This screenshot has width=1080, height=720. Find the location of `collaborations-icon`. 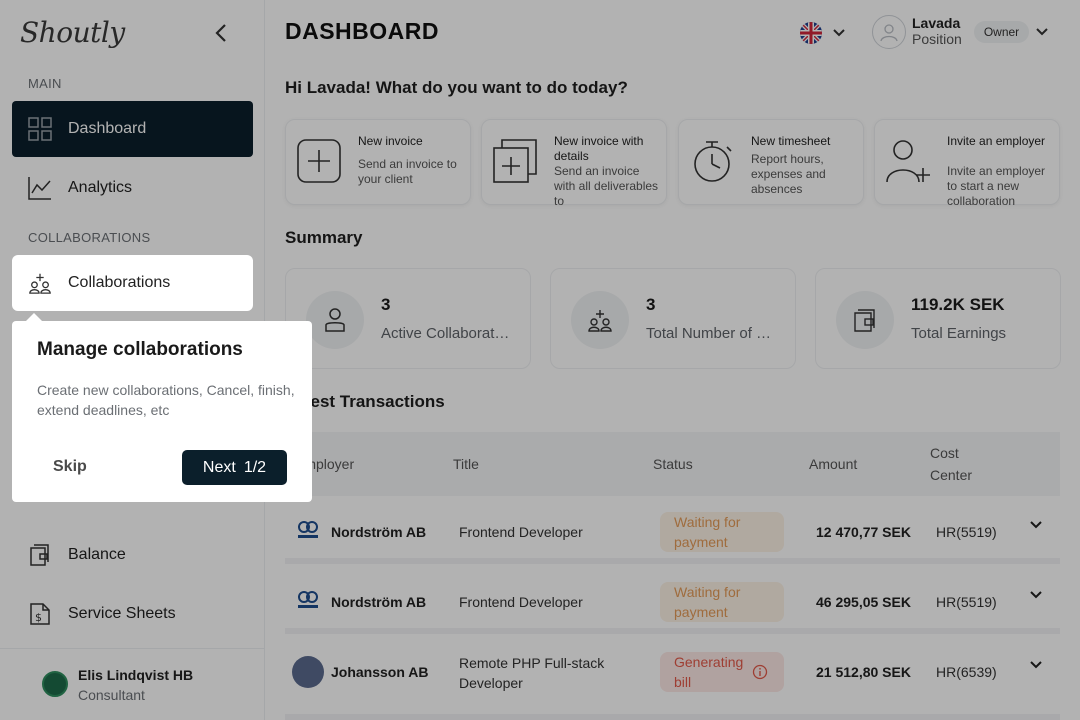

collaborations-icon is located at coordinates (40, 283).